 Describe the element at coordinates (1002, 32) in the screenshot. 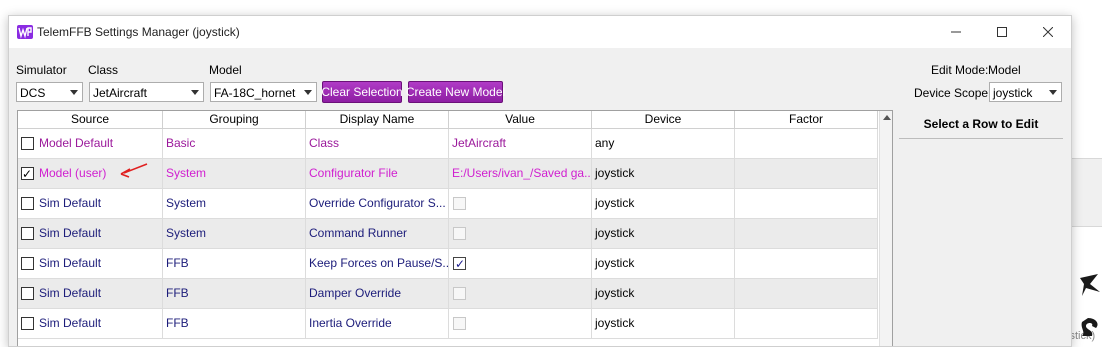

I see `maximize-button` at that location.